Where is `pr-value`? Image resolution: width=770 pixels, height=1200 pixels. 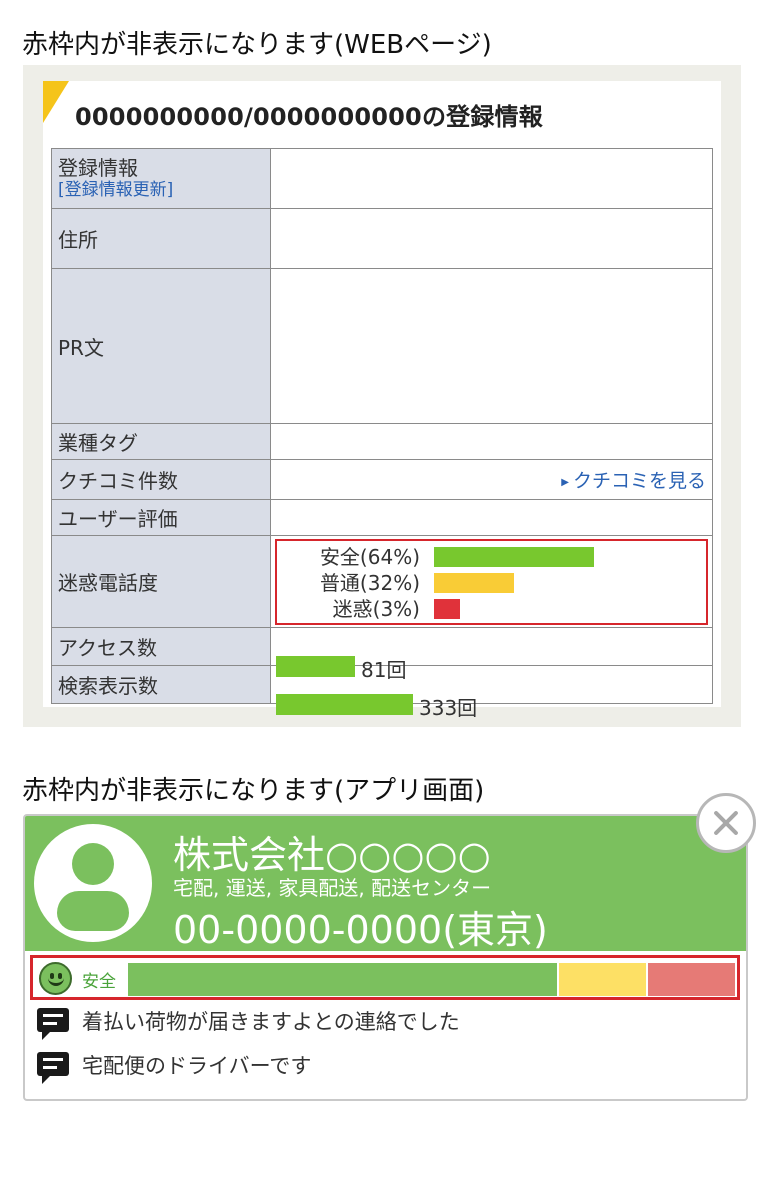
pr-value is located at coordinates (491, 346).